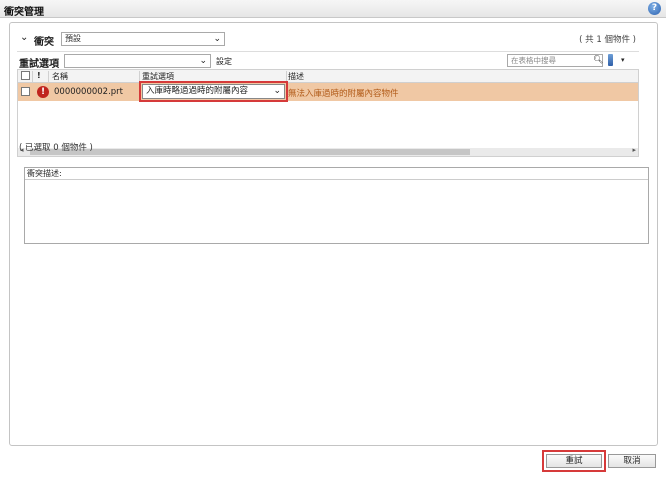 This screenshot has width=666, height=492. What do you see at coordinates (610, 60) in the screenshot?
I see `filter-icon` at bounding box center [610, 60].